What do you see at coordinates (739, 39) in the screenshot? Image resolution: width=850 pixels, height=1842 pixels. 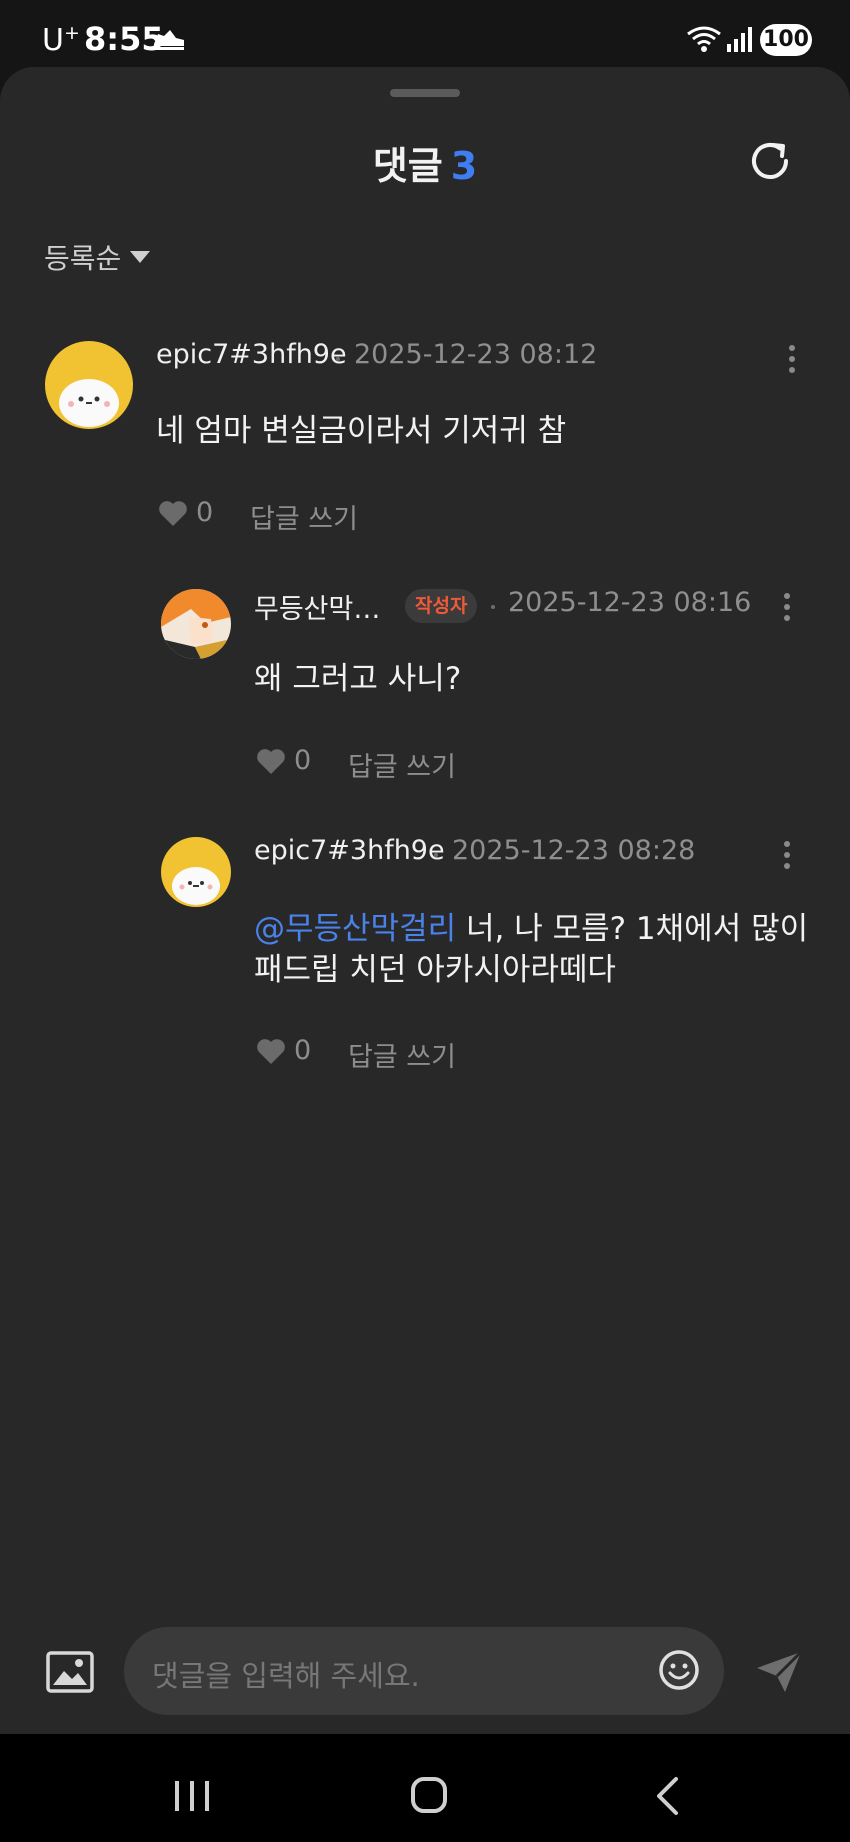 I see `signal-icon` at bounding box center [739, 39].